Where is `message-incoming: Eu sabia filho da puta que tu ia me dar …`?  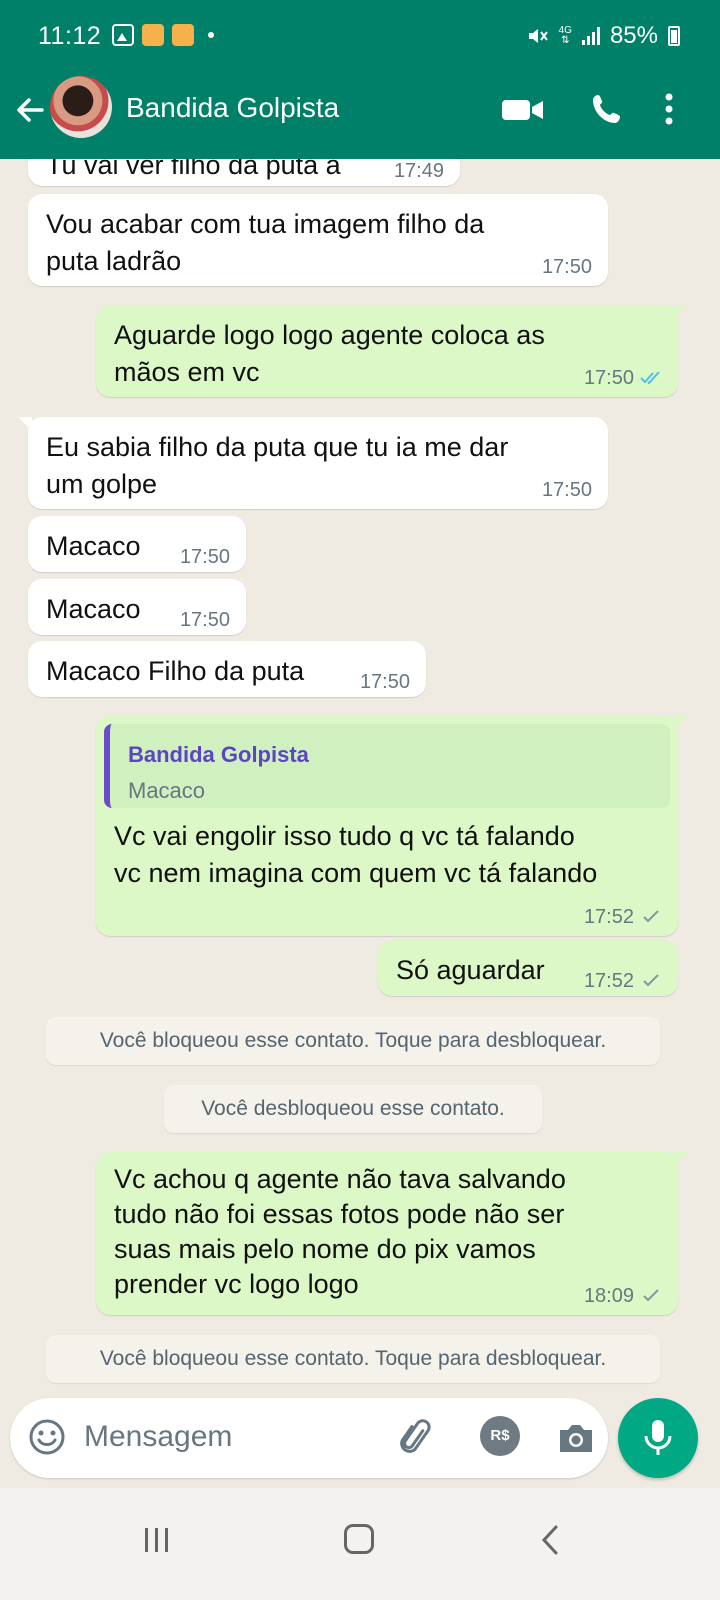
message-incoming: Eu sabia filho da puta que tu ia me dar … is located at coordinates (313, 463).